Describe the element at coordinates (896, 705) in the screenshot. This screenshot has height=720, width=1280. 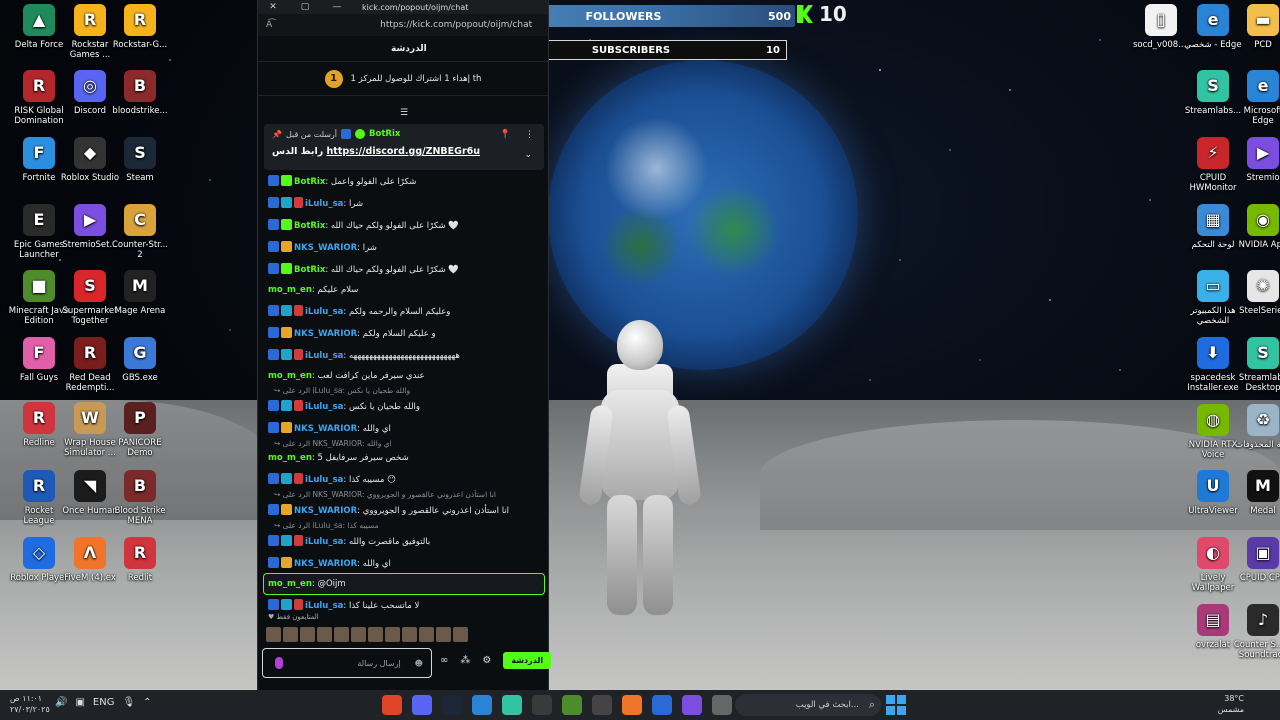
I see `start-button` at that location.